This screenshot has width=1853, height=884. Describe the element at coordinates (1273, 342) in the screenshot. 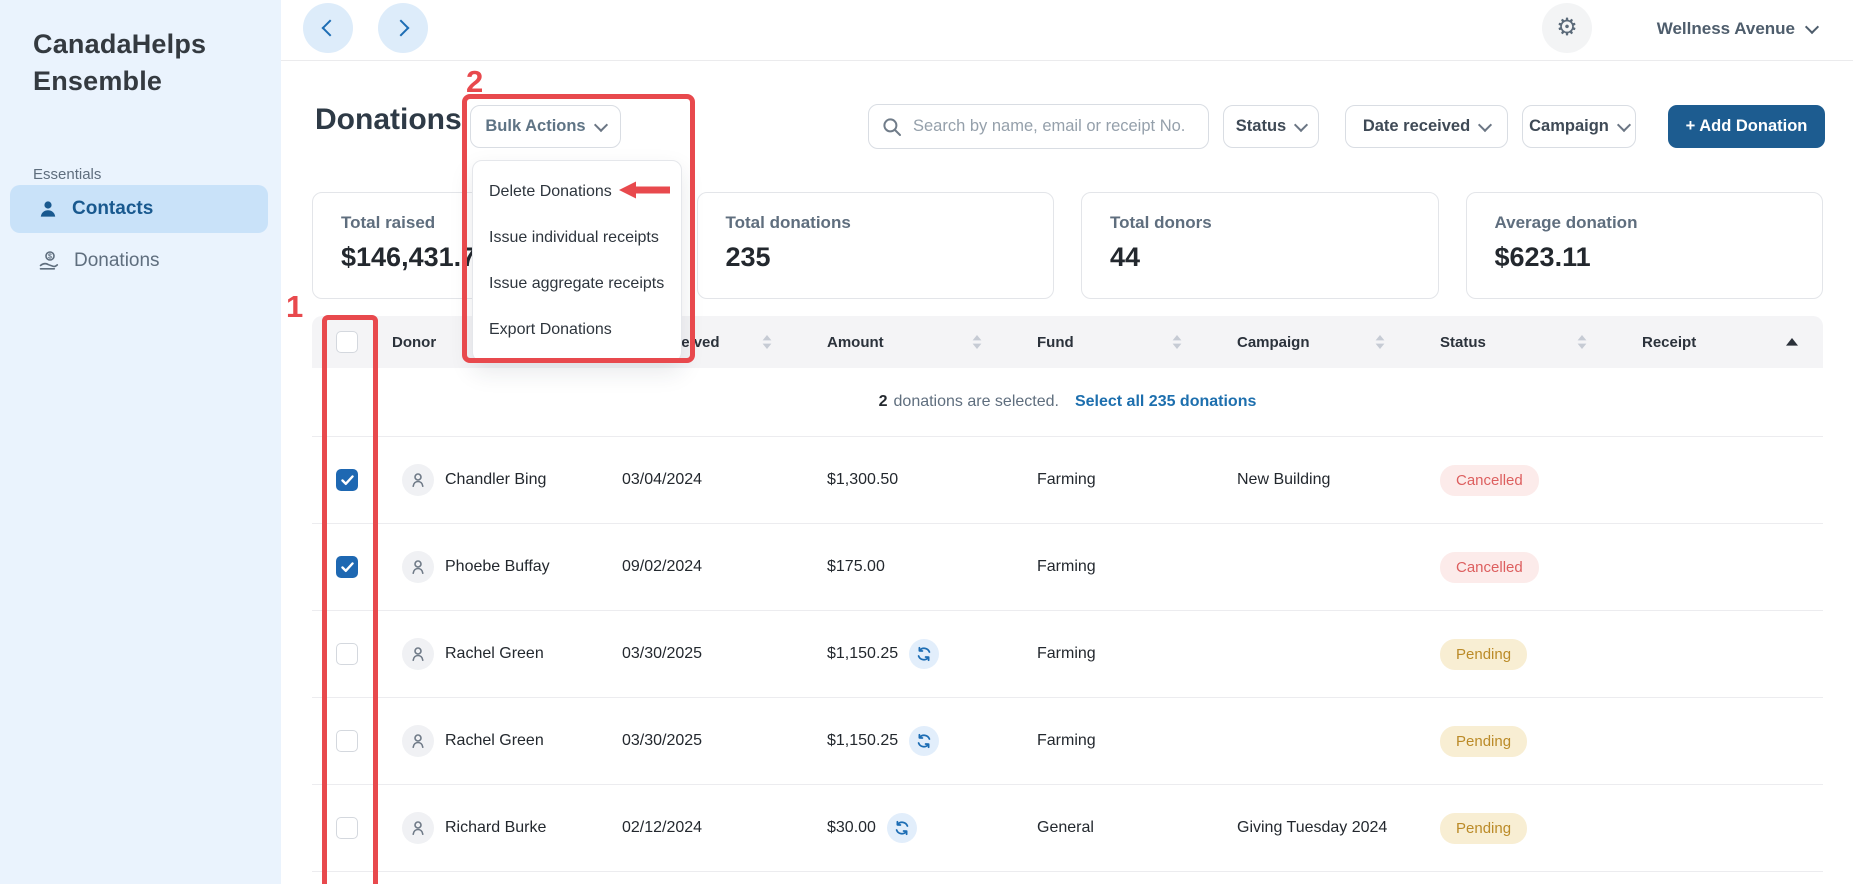

I see `column-header-label: Campaign` at that location.